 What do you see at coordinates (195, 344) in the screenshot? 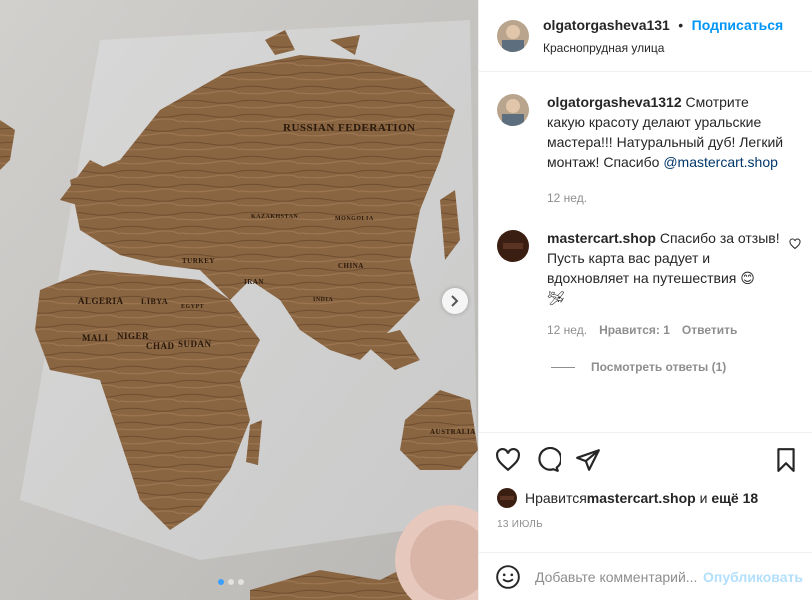
I see `map-label-sudan: SUDAN` at bounding box center [195, 344].